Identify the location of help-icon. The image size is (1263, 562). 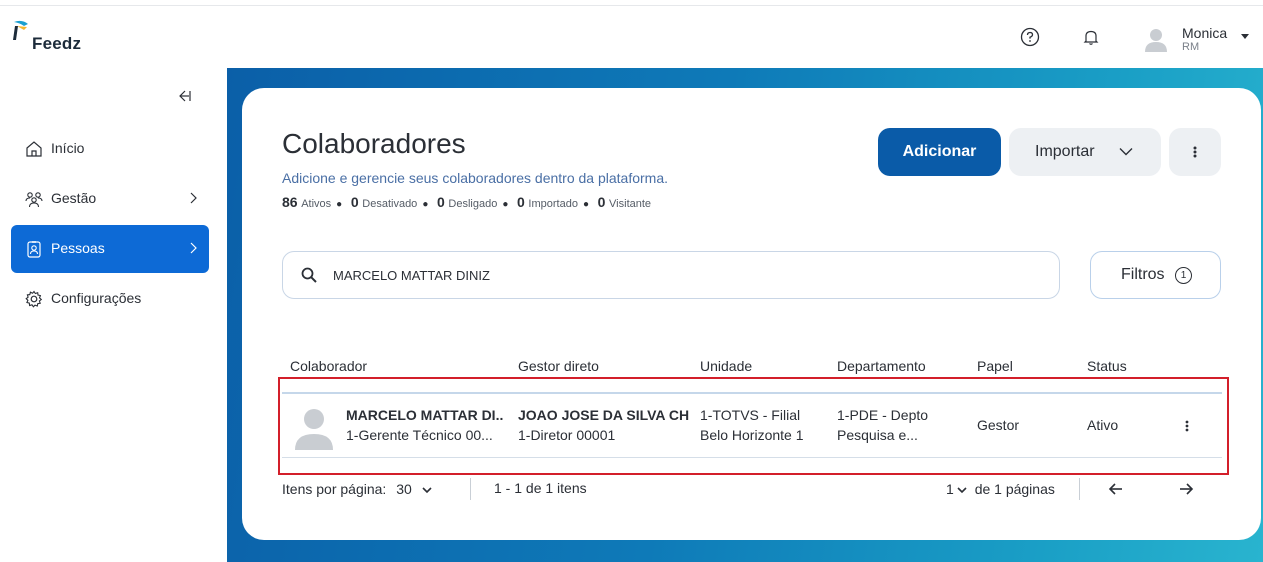
(1030, 37).